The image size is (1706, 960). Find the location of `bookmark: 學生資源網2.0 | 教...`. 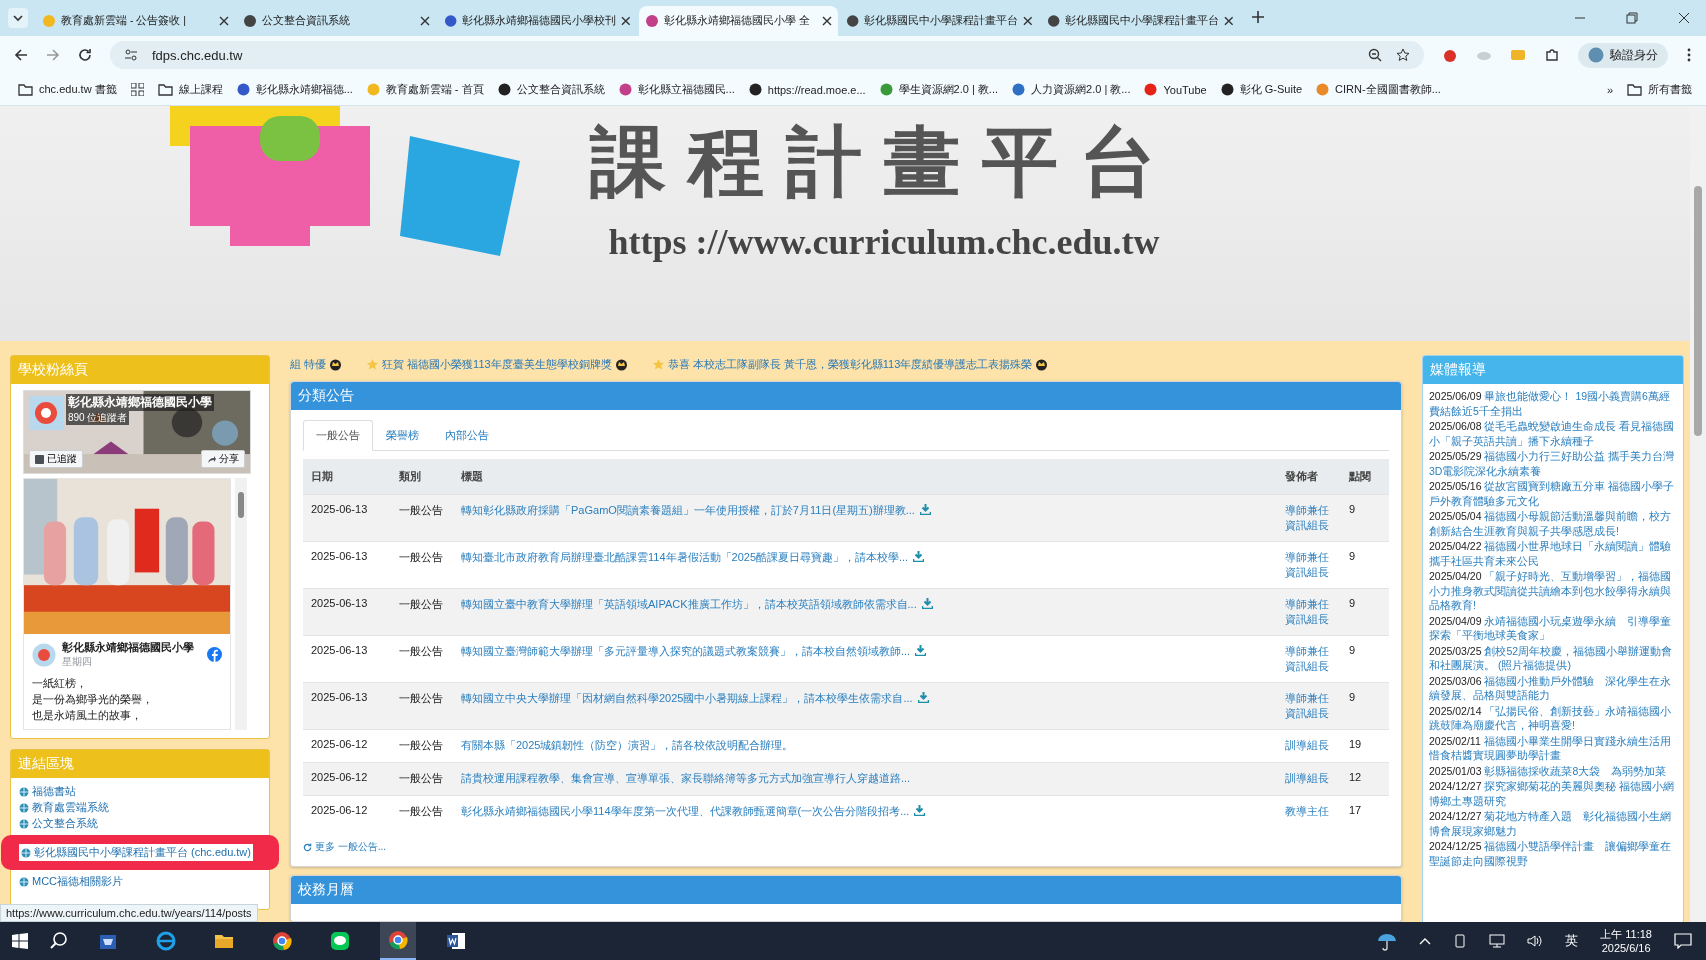

bookmark: 學生資源網2.0 | 教... is located at coordinates (939, 89).